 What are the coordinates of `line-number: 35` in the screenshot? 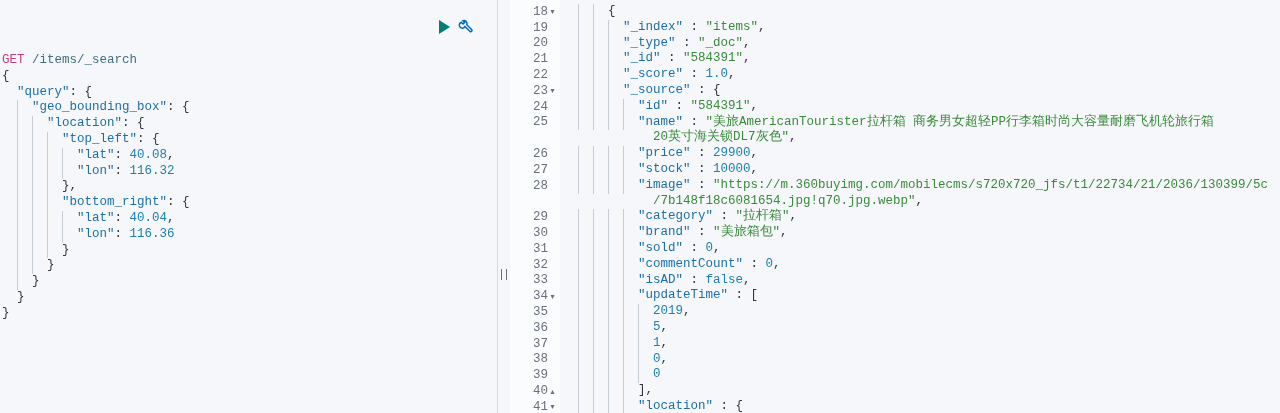 It's located at (540, 312).